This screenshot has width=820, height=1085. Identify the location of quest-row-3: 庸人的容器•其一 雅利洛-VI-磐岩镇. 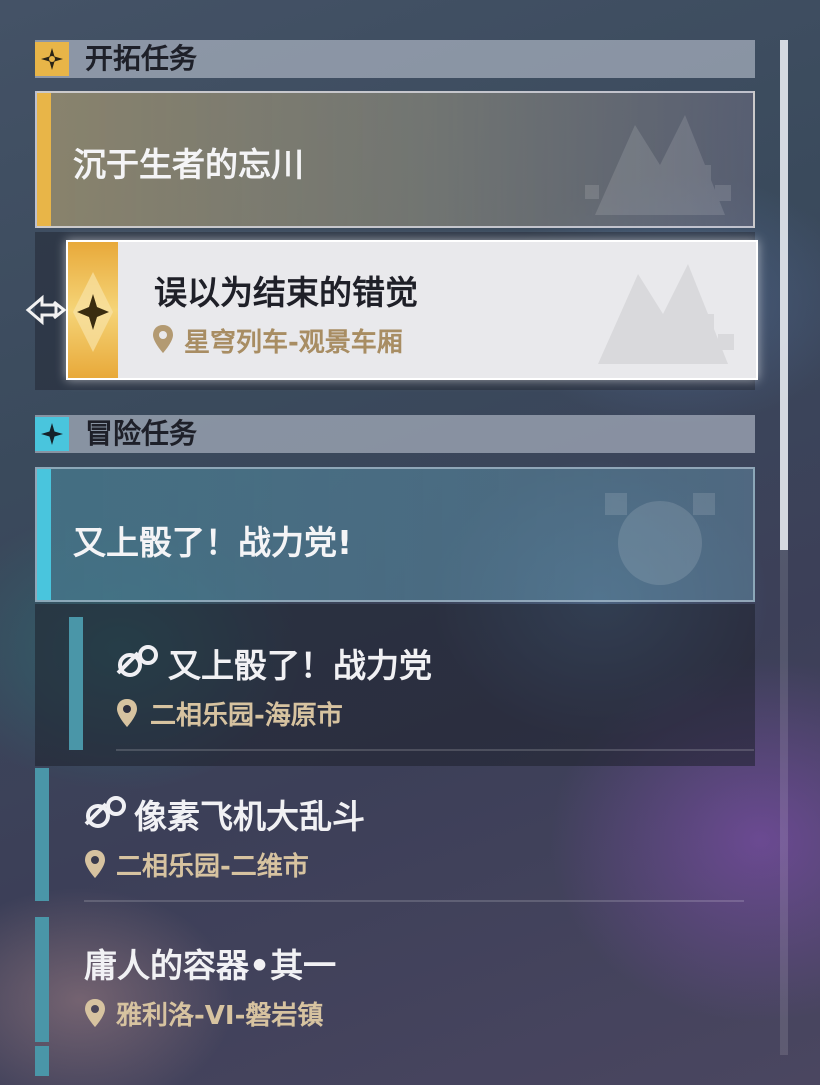
(402, 979).